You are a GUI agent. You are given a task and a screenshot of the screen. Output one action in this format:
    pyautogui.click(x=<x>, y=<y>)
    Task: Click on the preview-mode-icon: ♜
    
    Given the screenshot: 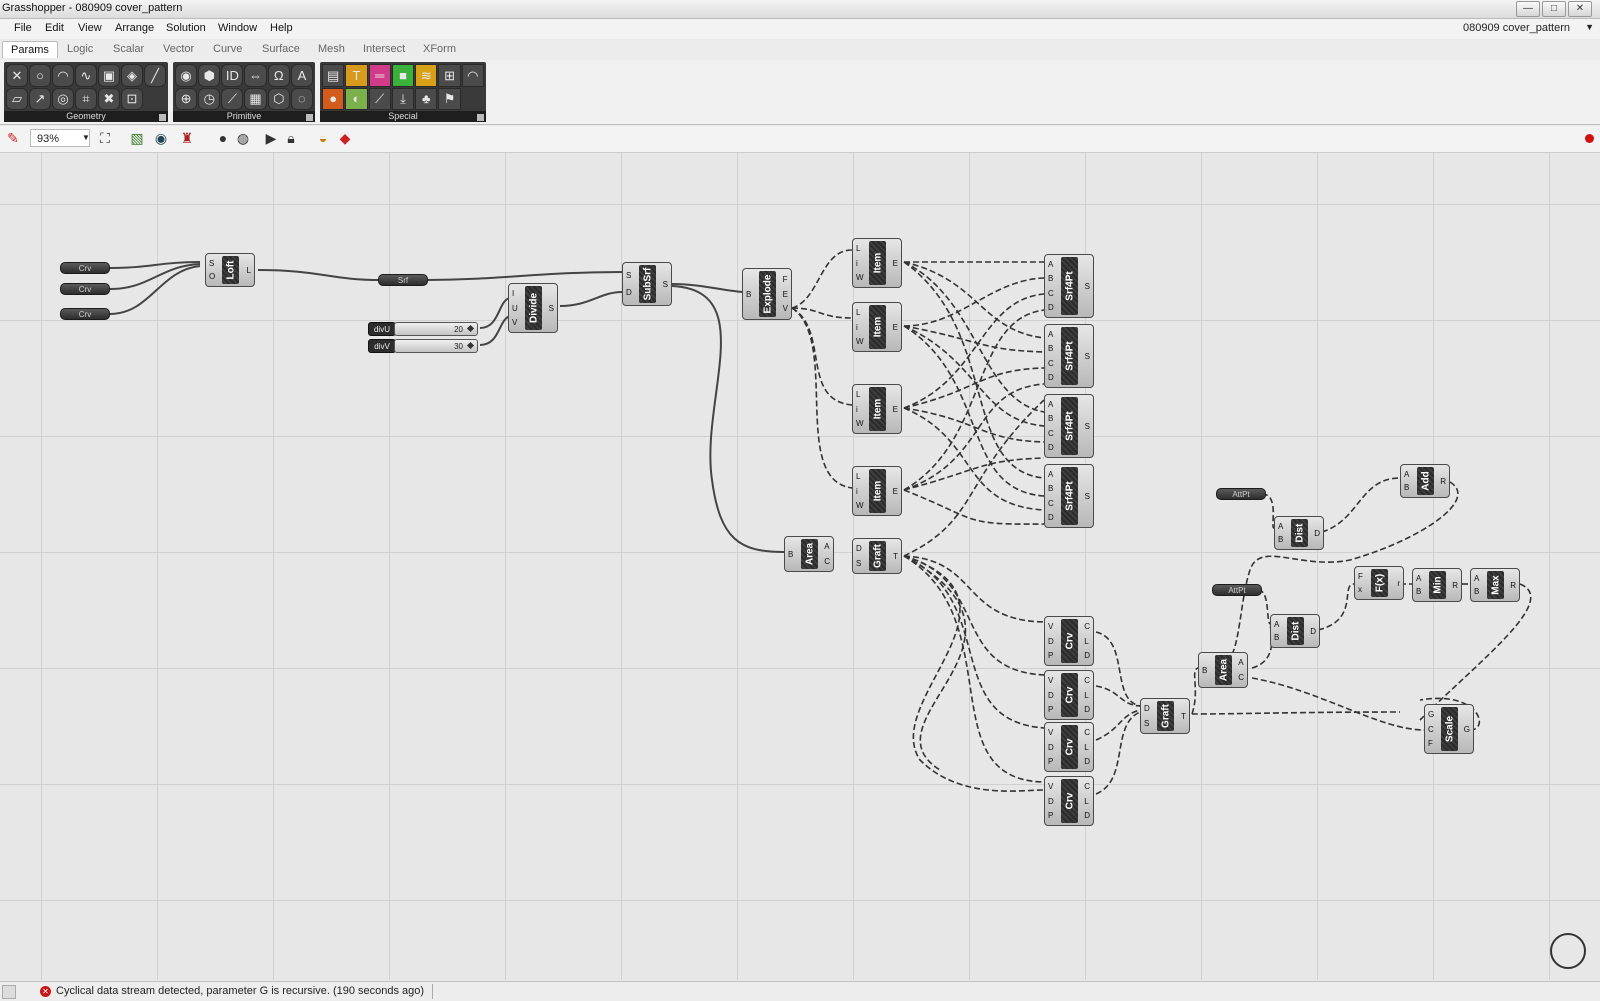 What is the action you would take?
    pyautogui.click(x=187, y=138)
    